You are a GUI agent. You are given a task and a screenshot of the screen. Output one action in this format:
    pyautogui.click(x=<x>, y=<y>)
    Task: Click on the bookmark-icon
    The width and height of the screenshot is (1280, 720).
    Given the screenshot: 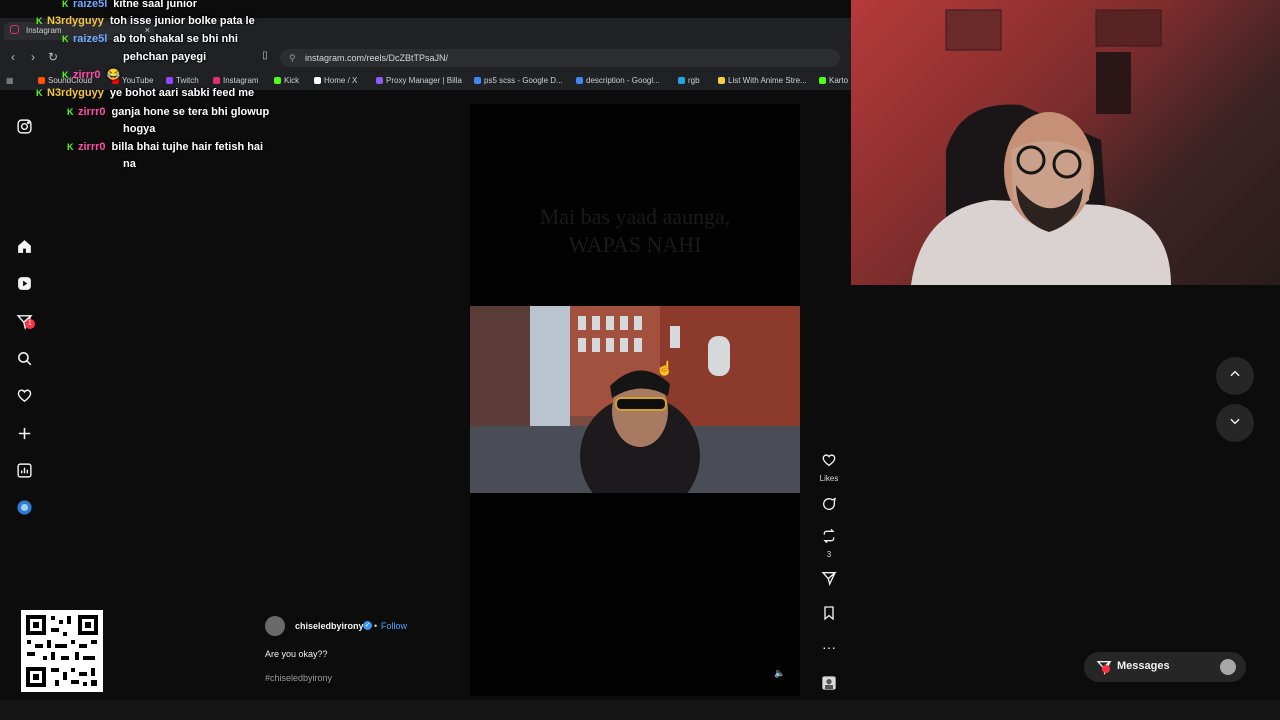 What is the action you would take?
    pyautogui.click(x=829, y=613)
    